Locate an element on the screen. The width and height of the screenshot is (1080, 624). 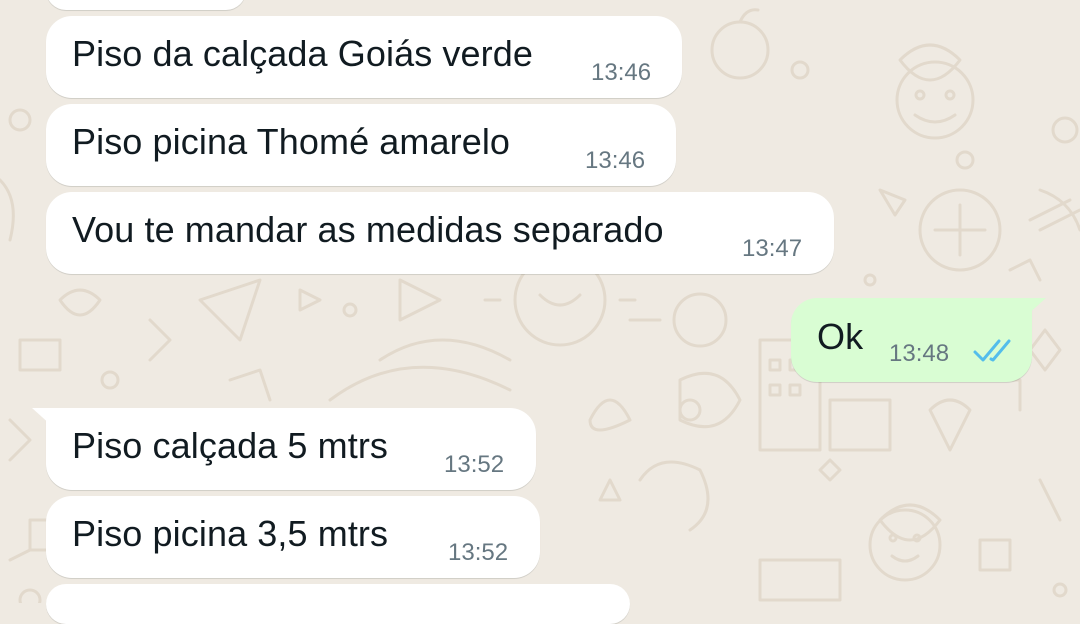
message-text: Vou te mandar as medidas separado is located at coordinates (368, 229).